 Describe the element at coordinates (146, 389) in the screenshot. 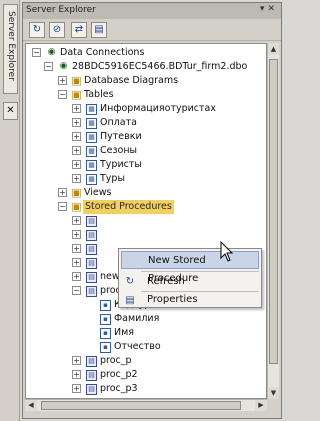

I see `tree-node-procedure: + ▤ proc_p3` at that location.